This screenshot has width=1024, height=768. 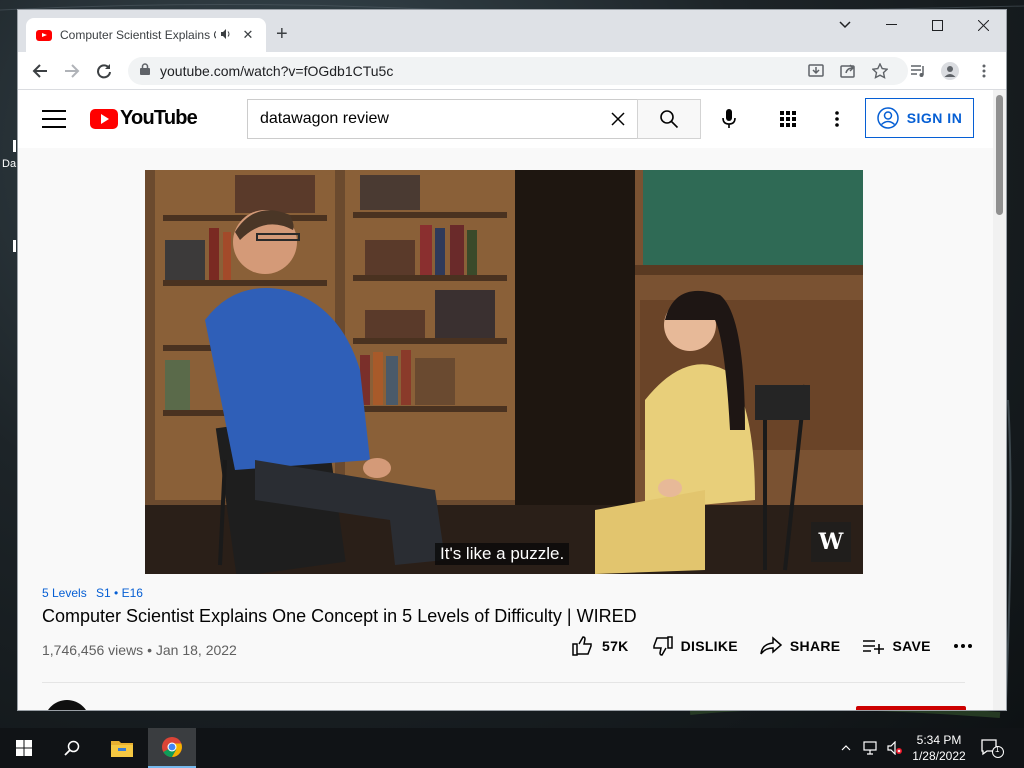 I want to click on lock-icon, so click(x=145, y=71).